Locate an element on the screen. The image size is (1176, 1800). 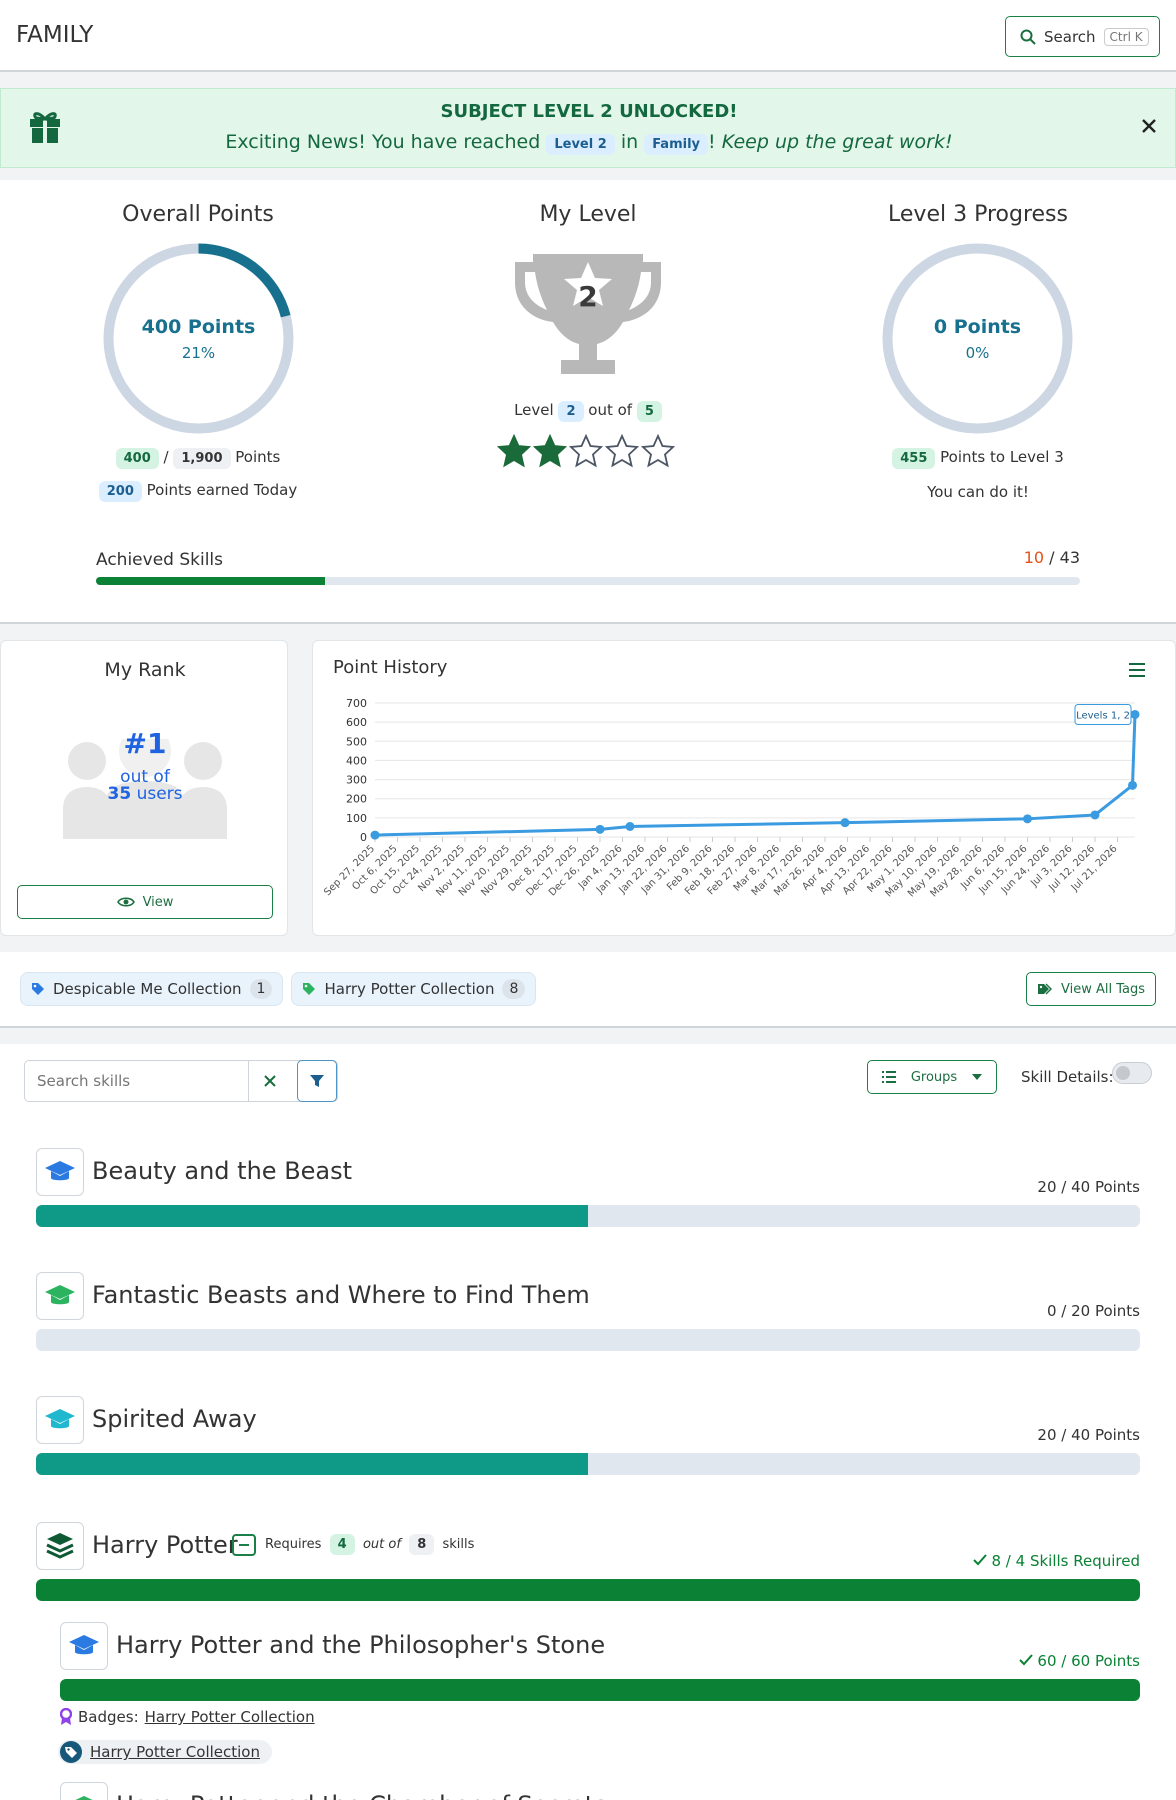
group-progress-fill is located at coordinates (588, 1590).